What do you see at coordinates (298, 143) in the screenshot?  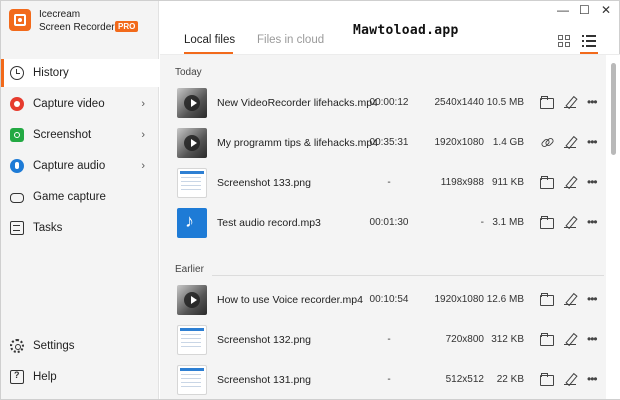 I see `file-name: My programm tips & lifehacks.mp4` at bounding box center [298, 143].